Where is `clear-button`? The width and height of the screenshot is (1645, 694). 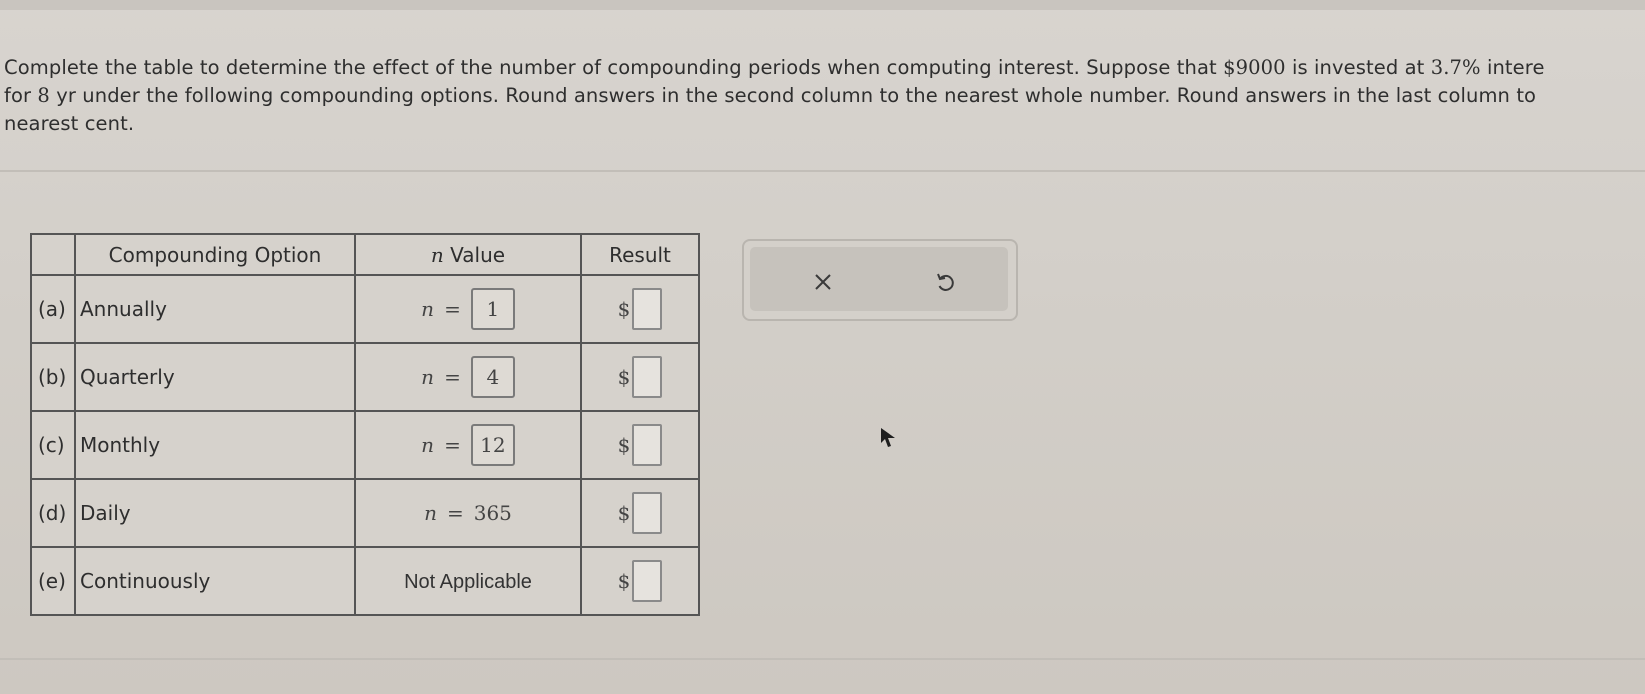 clear-button is located at coordinates (823, 282).